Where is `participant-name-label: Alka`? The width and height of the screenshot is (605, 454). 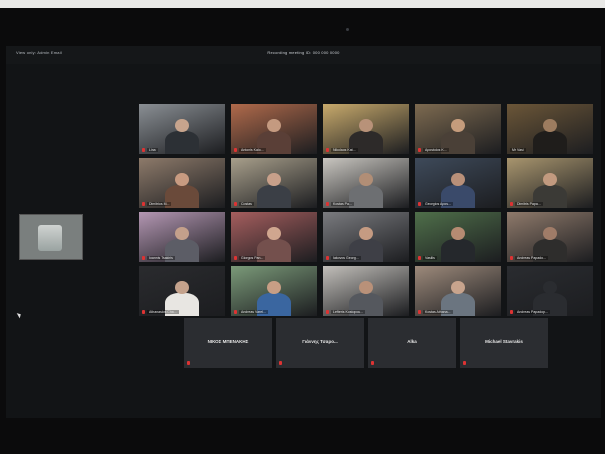
participant-name-label: Alka is located at coordinates (412, 341).